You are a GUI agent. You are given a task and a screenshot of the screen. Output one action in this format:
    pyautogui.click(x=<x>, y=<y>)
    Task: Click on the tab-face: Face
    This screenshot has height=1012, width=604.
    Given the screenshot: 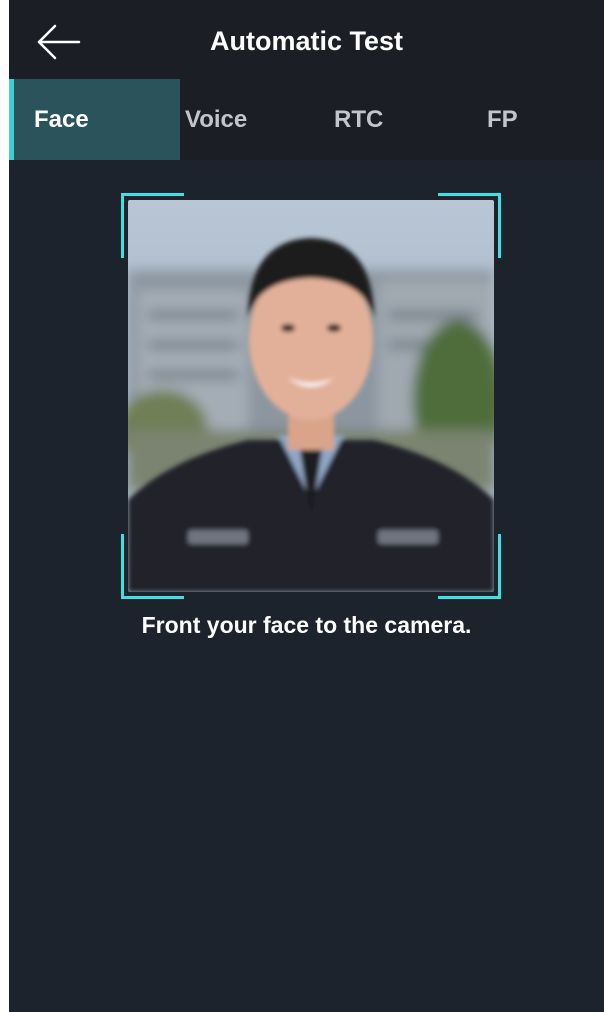 What is the action you would take?
    pyautogui.click(x=94, y=119)
    